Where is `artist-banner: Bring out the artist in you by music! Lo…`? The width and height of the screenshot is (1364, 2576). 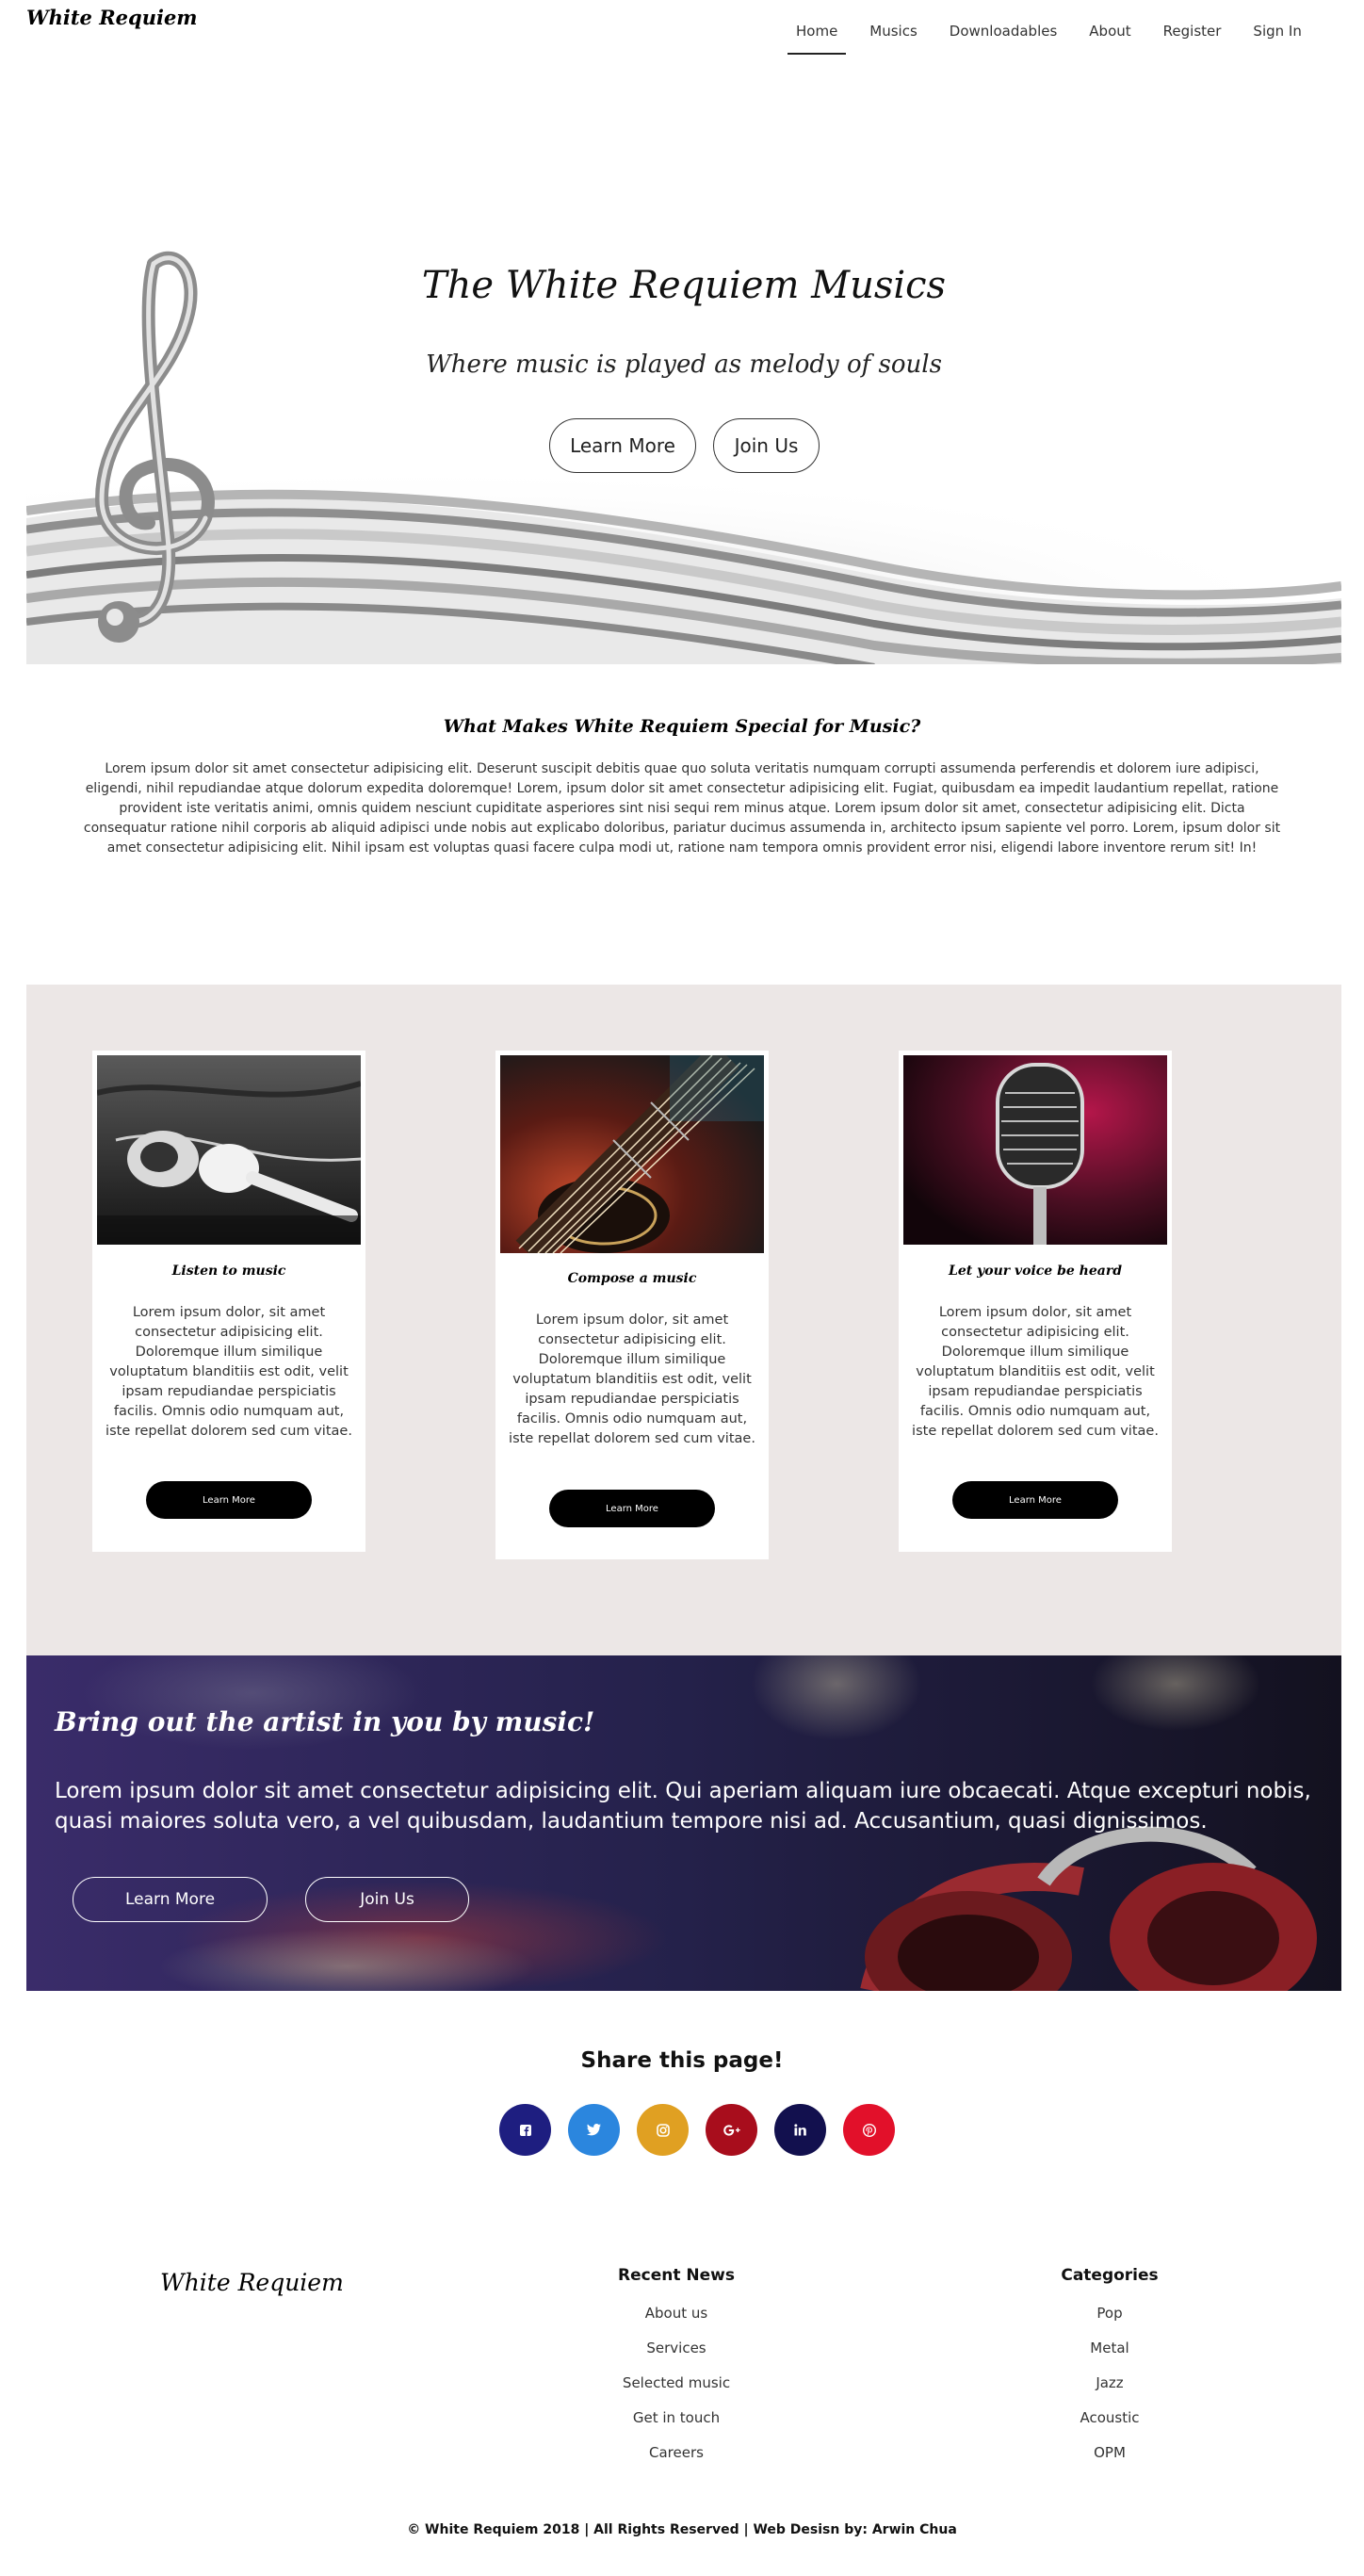
artist-banner: Bring out the artist in you by music! Lo… is located at coordinates (683, 1823).